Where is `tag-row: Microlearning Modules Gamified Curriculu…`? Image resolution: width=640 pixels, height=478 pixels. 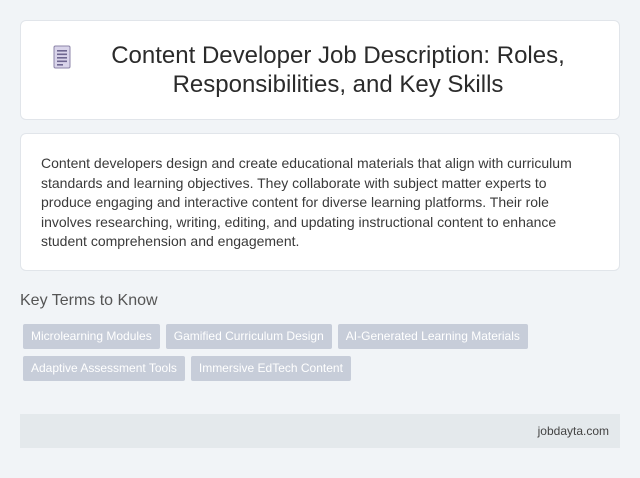 tag-row: Microlearning Modules Gamified Curriculu… is located at coordinates (323, 336).